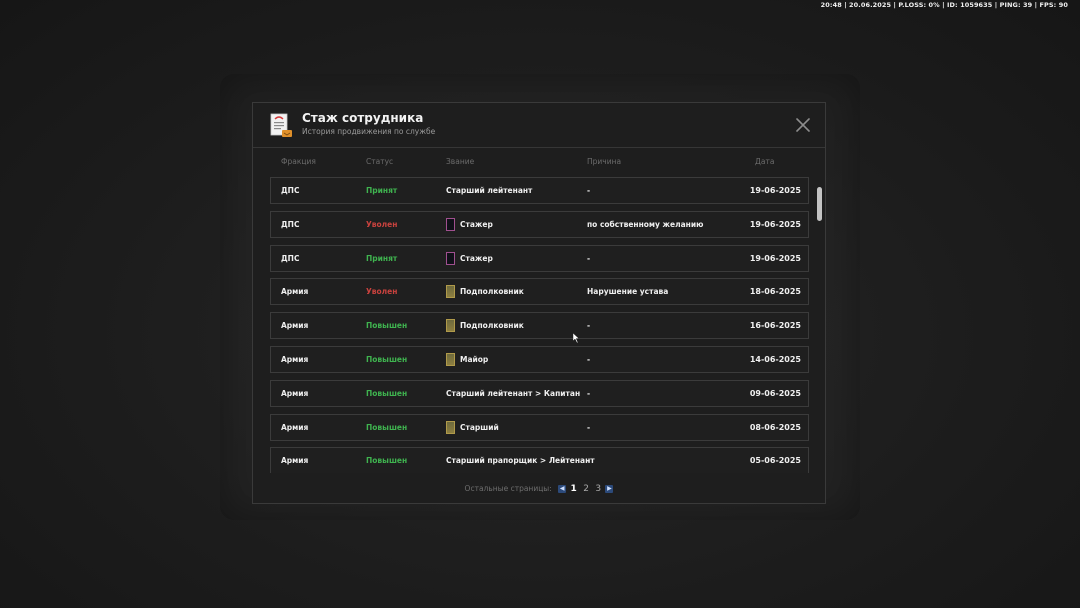 Image resolution: width=1080 pixels, height=608 pixels. Describe the element at coordinates (775, 359) in the screenshot. I see `date-cell: 14-06-2025` at that location.